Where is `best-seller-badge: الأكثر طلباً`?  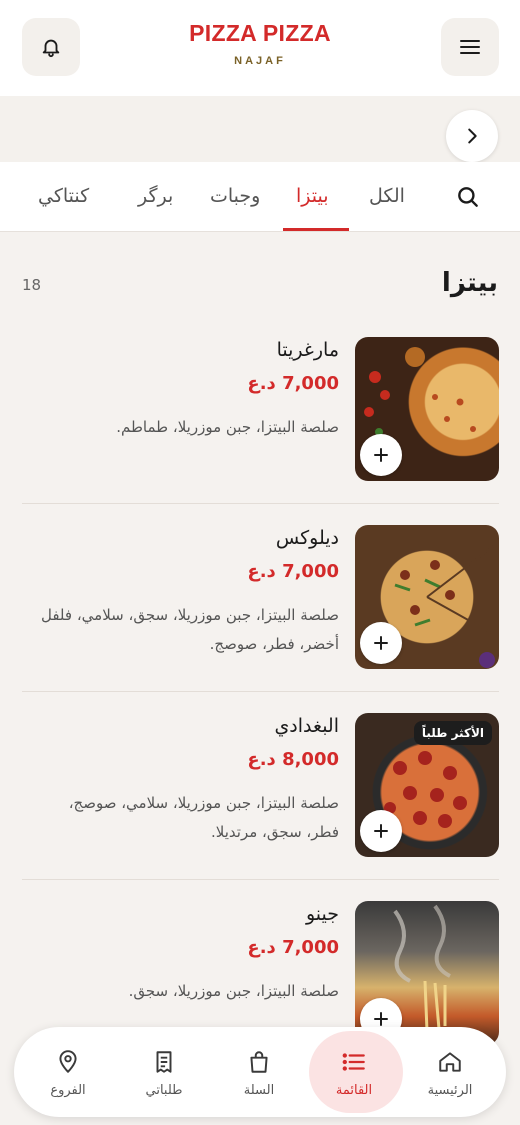
best-seller-badge: الأكثر طلباً is located at coordinates (452, 733).